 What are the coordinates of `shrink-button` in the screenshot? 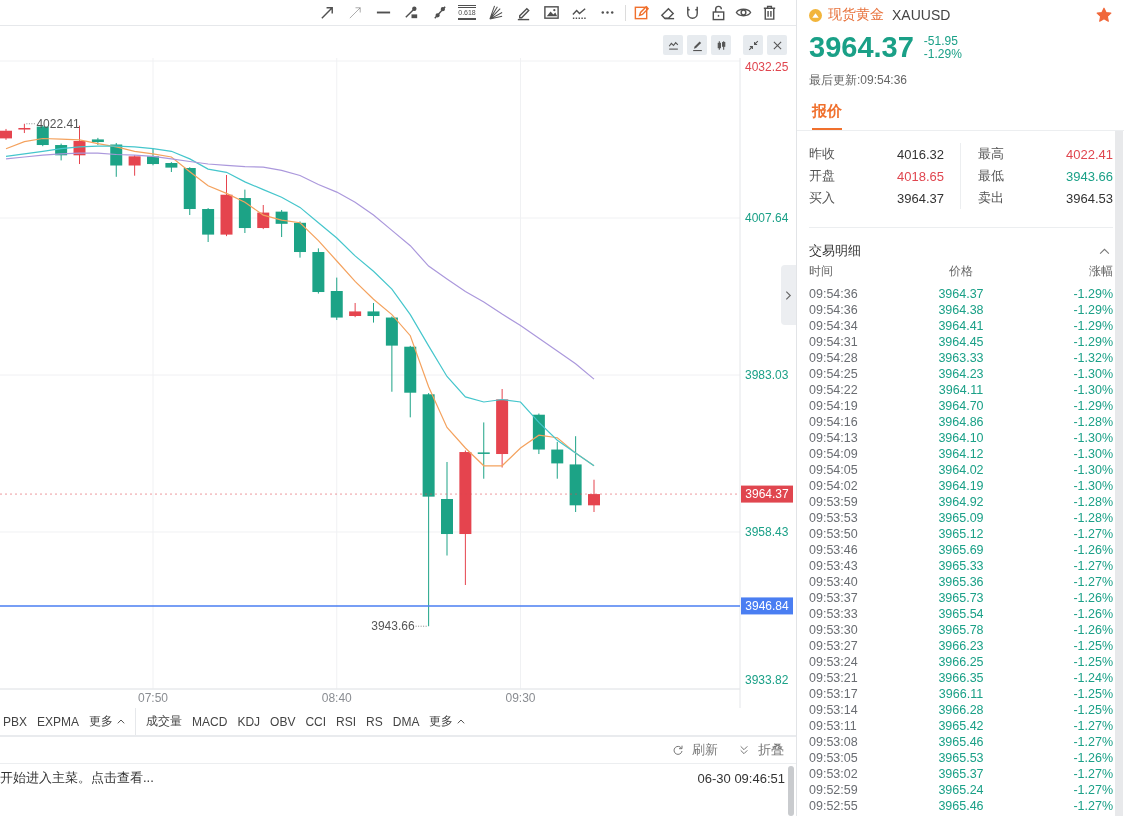 It's located at (753, 45).